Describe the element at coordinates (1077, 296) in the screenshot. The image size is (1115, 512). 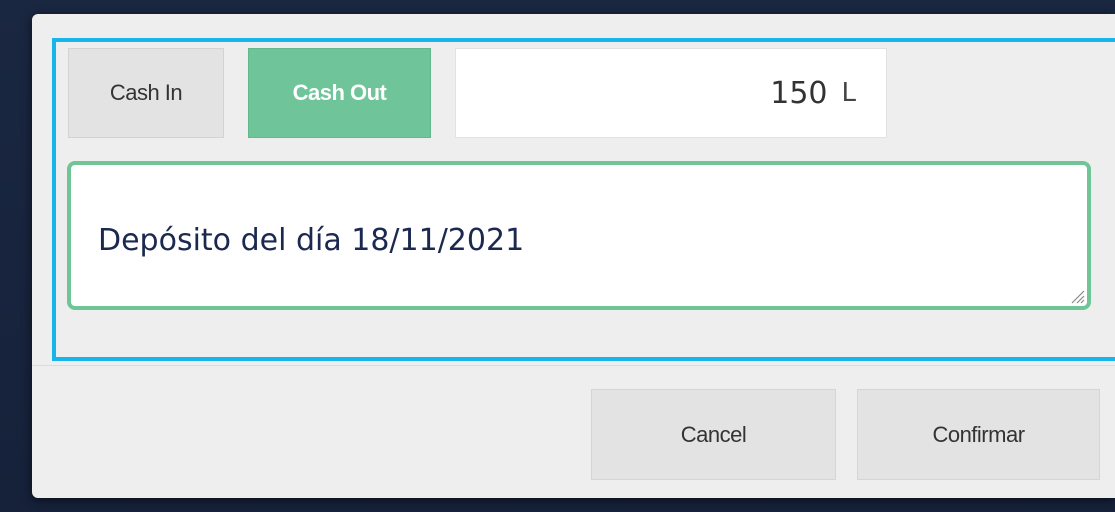
I see `resize-grip-icon` at that location.